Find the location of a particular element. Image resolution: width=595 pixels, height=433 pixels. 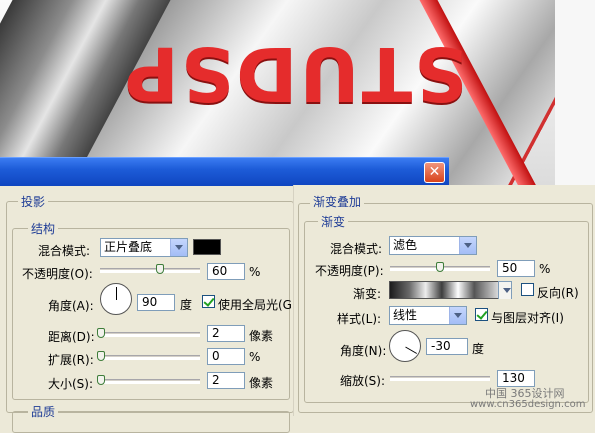

ds-size-slider-thumb is located at coordinates (101, 380).